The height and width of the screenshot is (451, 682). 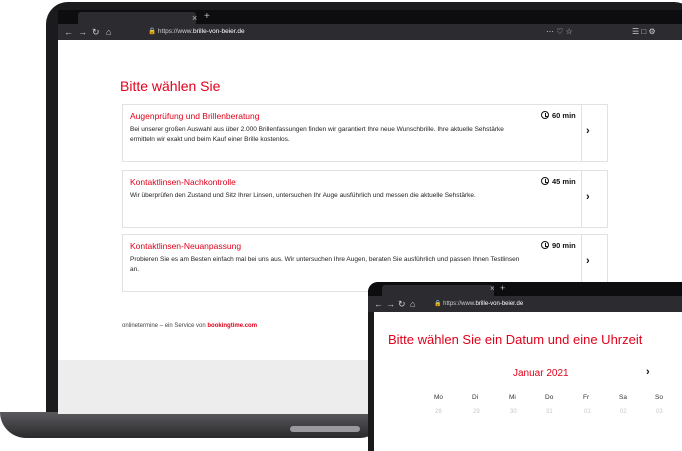 What do you see at coordinates (586, 397) in the screenshot?
I see `weekday-label: Fr` at bounding box center [586, 397].